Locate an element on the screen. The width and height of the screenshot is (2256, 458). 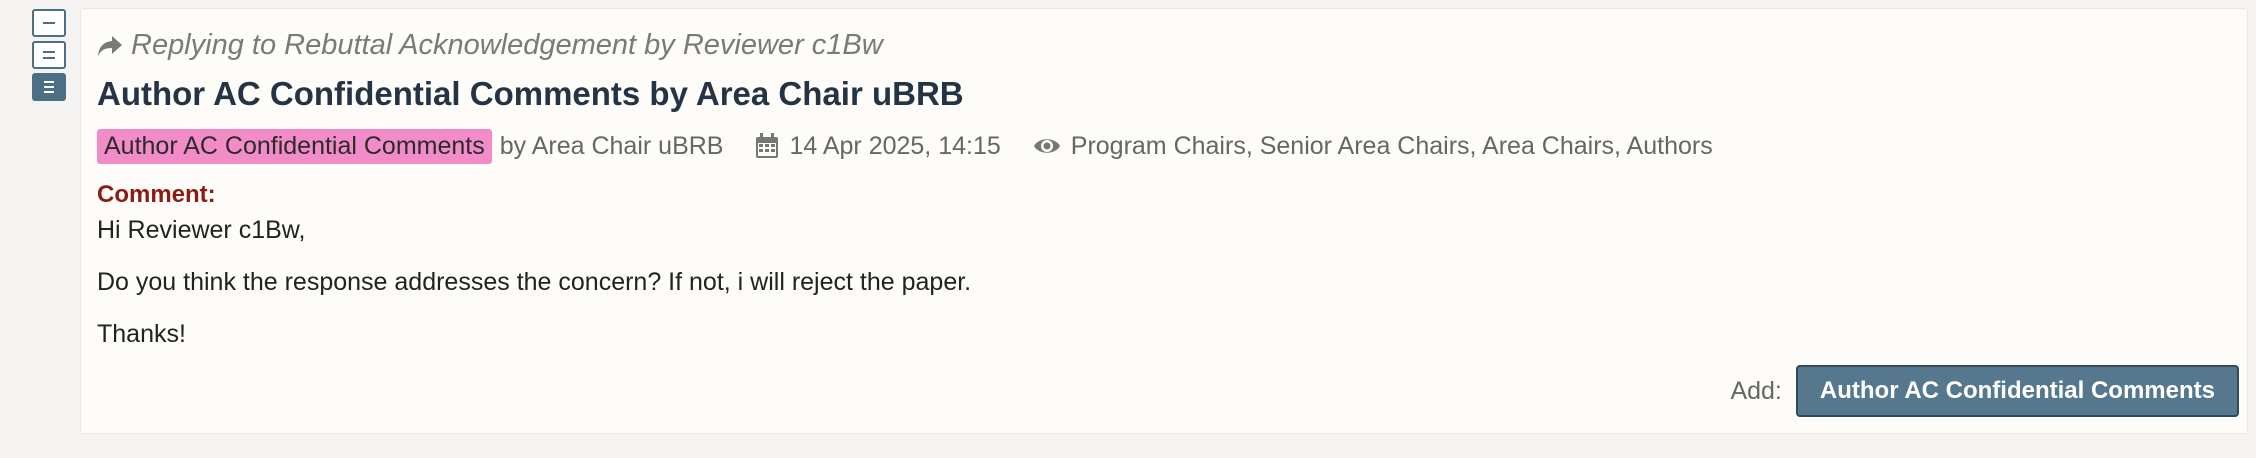
note-date: 14 Apr 2025, 14:15 is located at coordinates (895, 145).